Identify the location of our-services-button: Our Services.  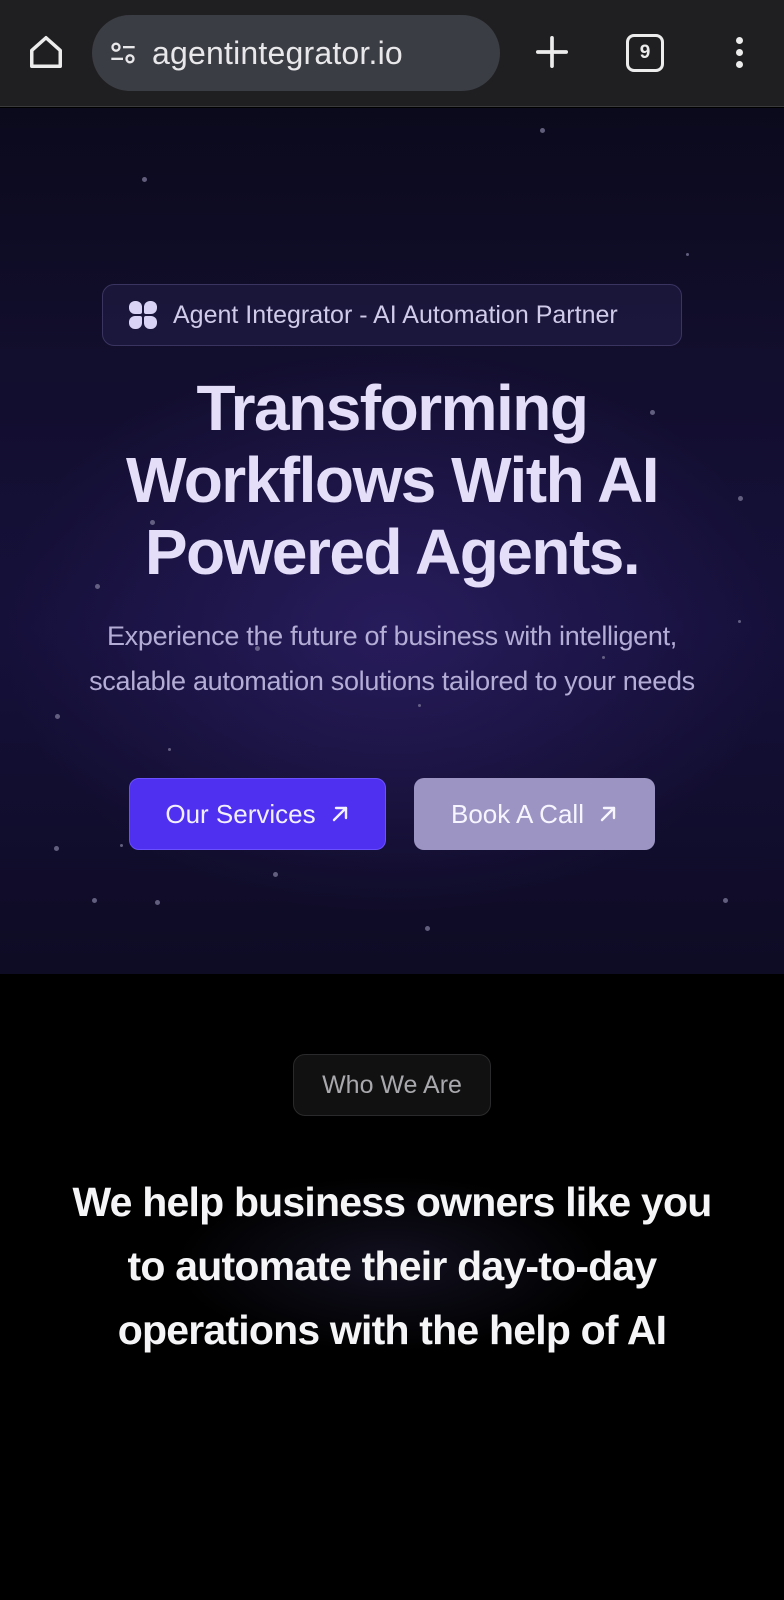
(257, 814).